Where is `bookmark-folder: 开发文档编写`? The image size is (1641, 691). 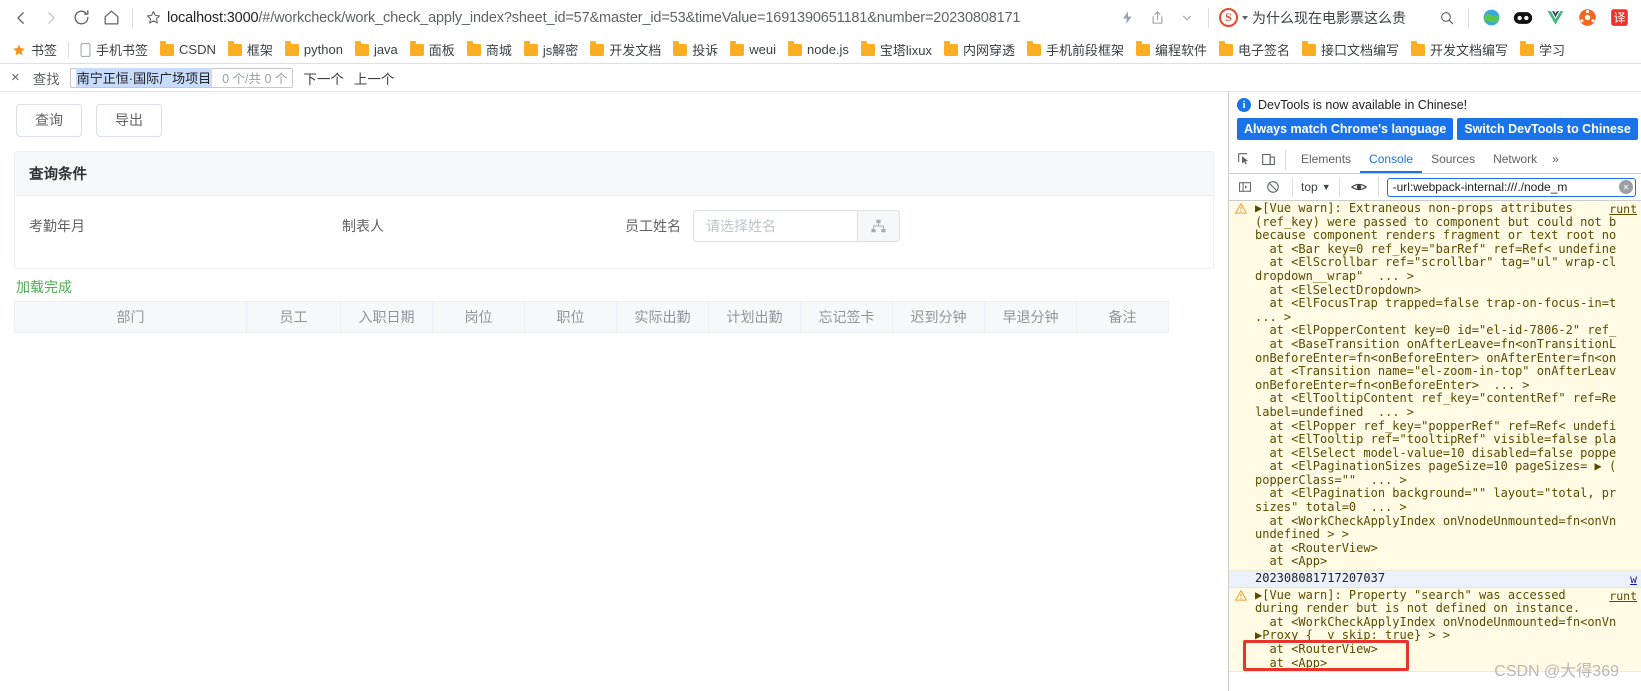 bookmark-folder: 开发文档编写 is located at coordinates (1459, 49).